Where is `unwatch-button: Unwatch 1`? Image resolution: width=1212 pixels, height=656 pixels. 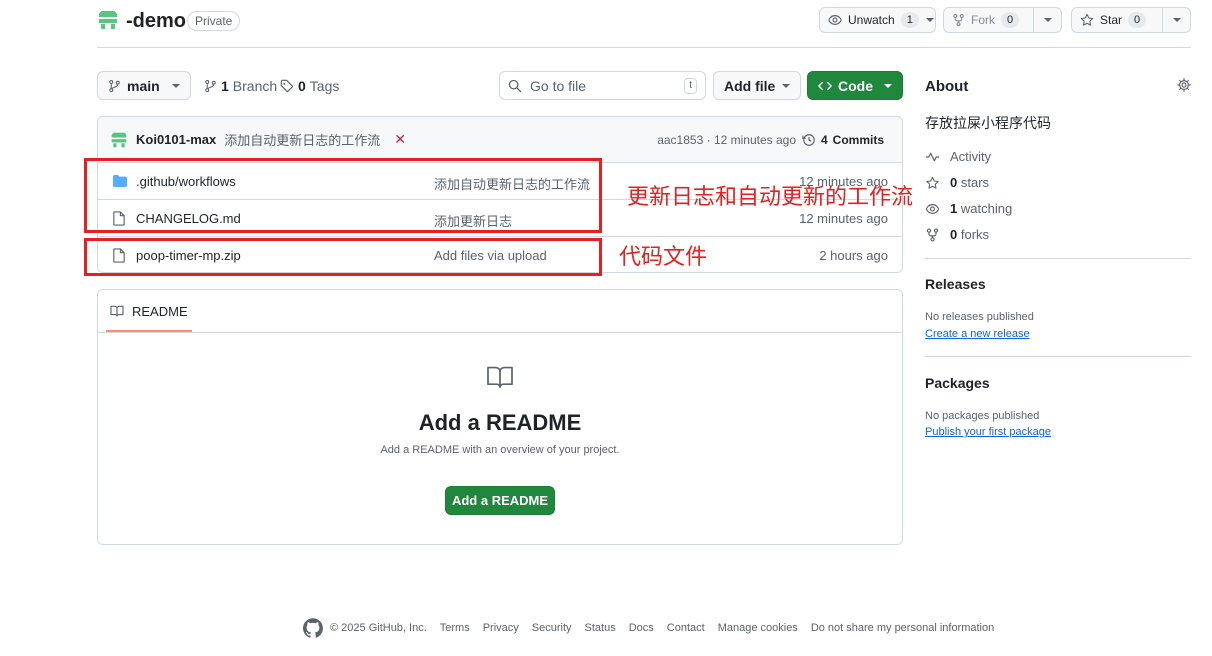 unwatch-button: Unwatch 1 is located at coordinates (877, 20).